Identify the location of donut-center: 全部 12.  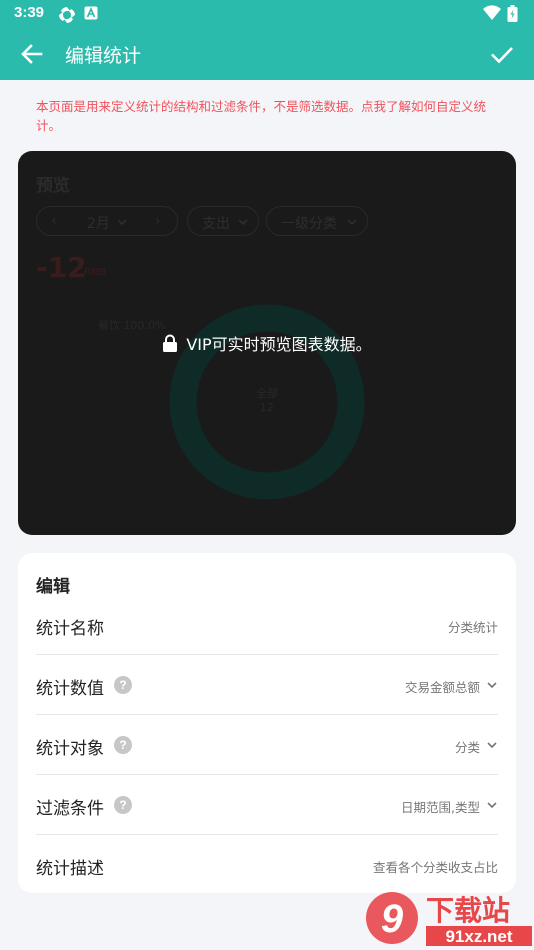
(267, 401).